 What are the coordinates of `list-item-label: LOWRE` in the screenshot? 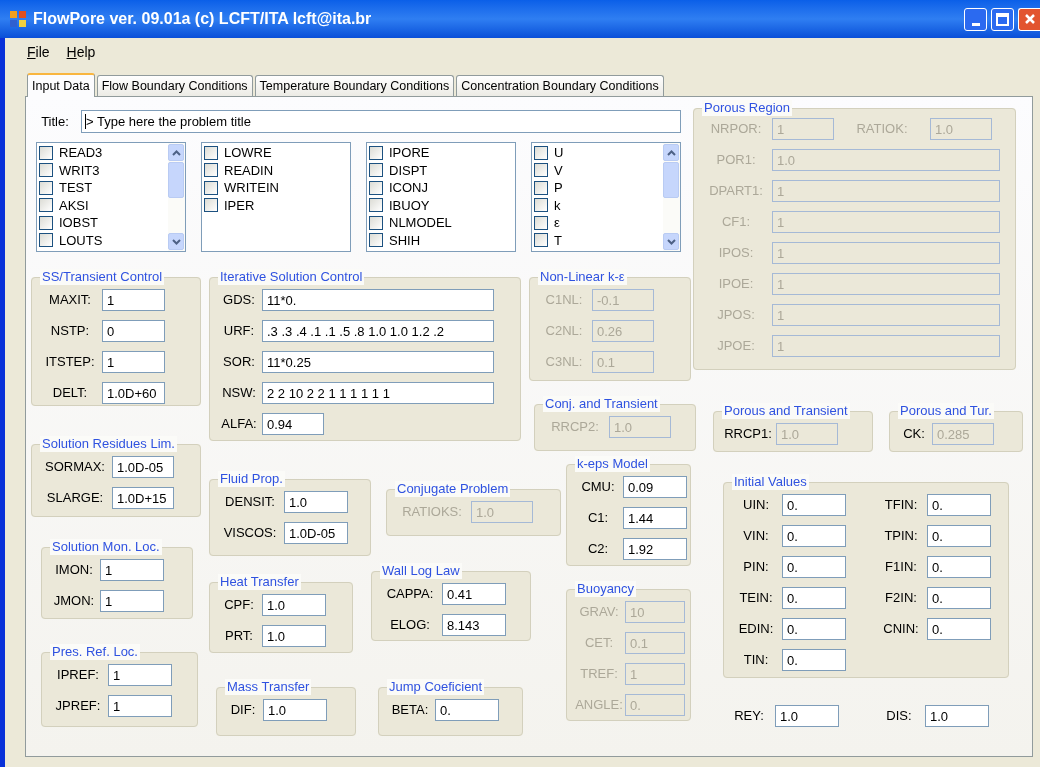 It's located at (248, 153).